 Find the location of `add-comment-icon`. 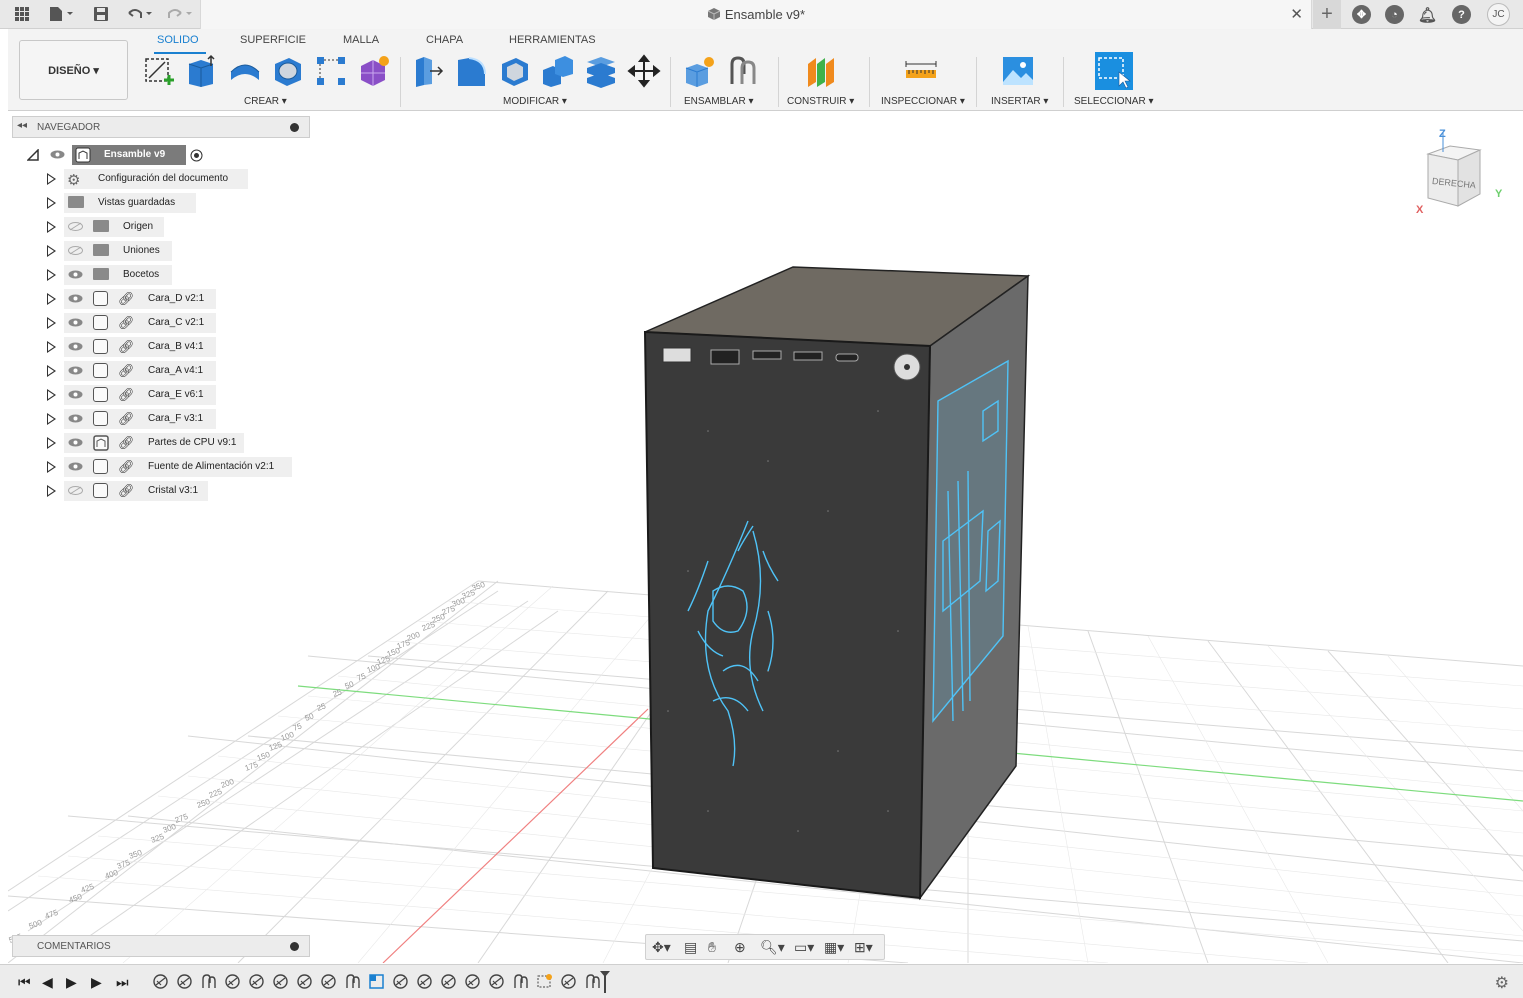

add-comment-icon is located at coordinates (294, 946).